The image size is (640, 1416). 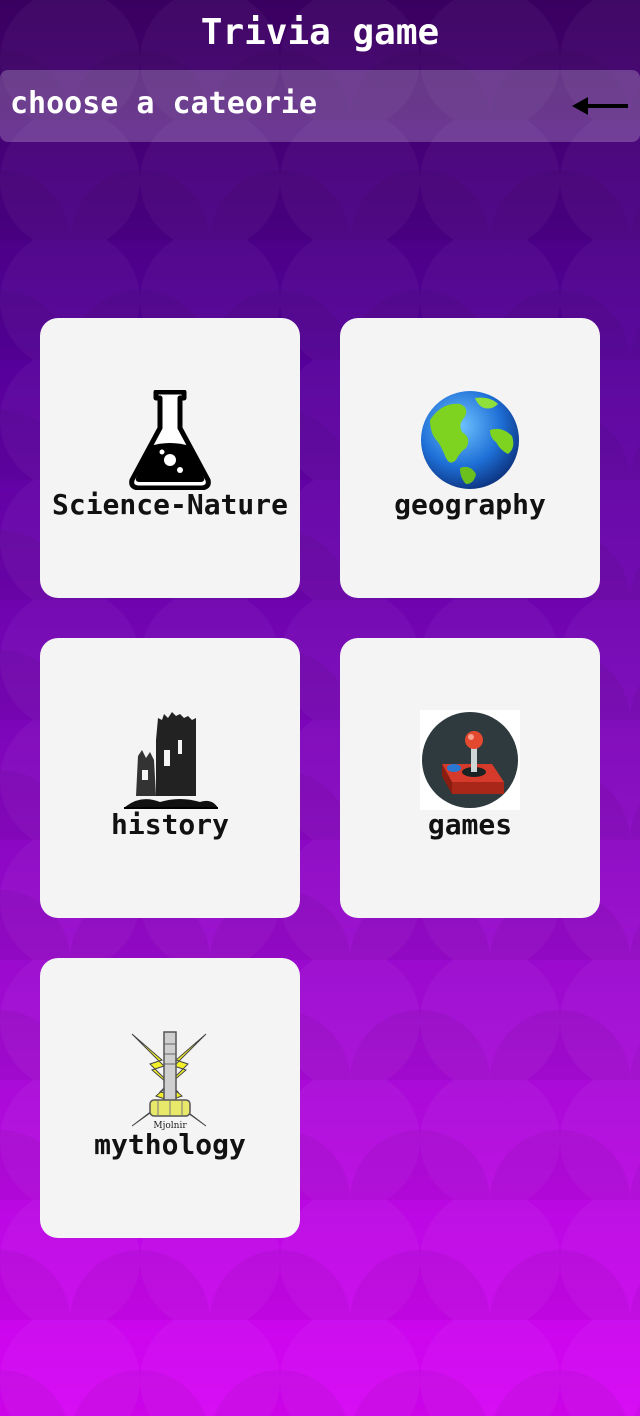 What do you see at coordinates (470, 504) in the screenshot?
I see `category-label: geography` at bounding box center [470, 504].